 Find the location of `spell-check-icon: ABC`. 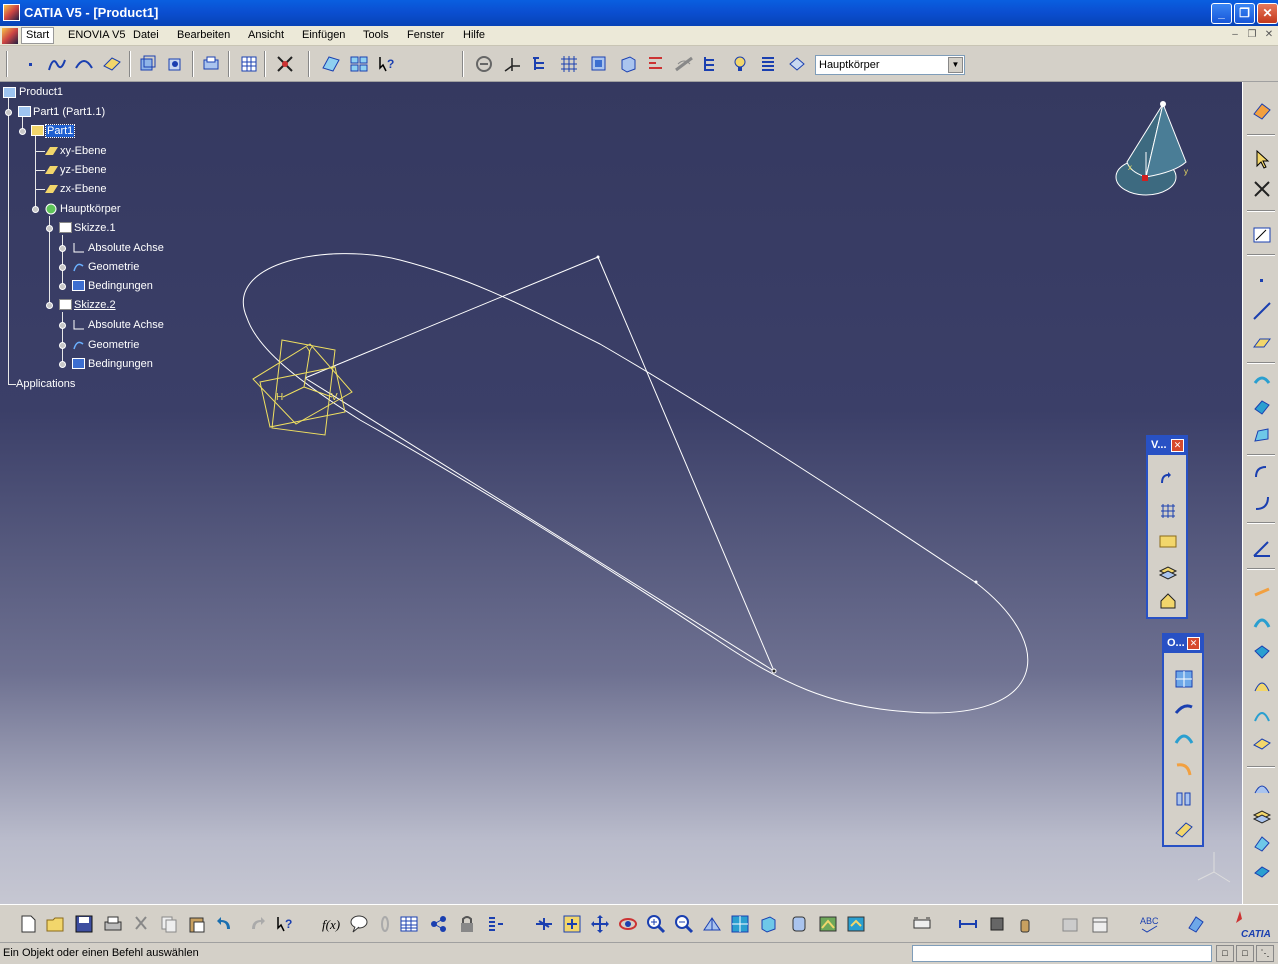

spell-check-icon: ABC is located at coordinates (1150, 924).